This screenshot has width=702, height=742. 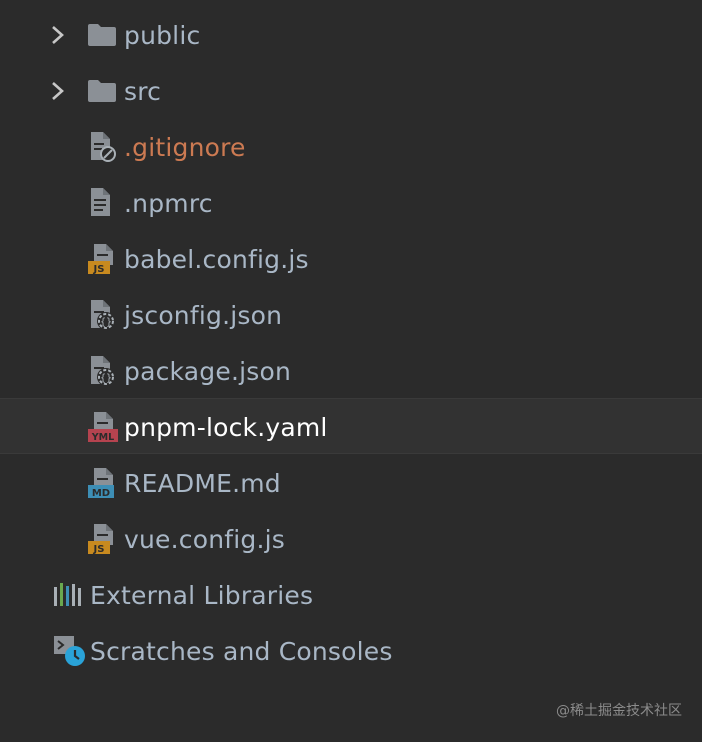 I want to click on ignored-file-icon, so click(x=103, y=147).